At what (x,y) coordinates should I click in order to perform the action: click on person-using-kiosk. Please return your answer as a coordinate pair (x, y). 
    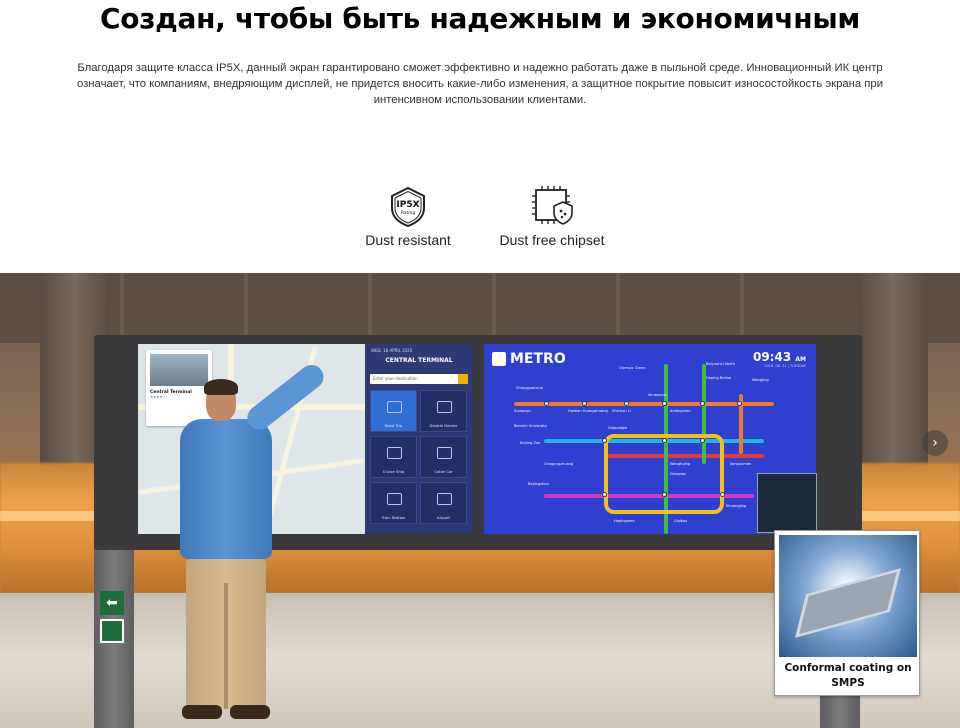
    Looking at the image, I should click on (249, 544).